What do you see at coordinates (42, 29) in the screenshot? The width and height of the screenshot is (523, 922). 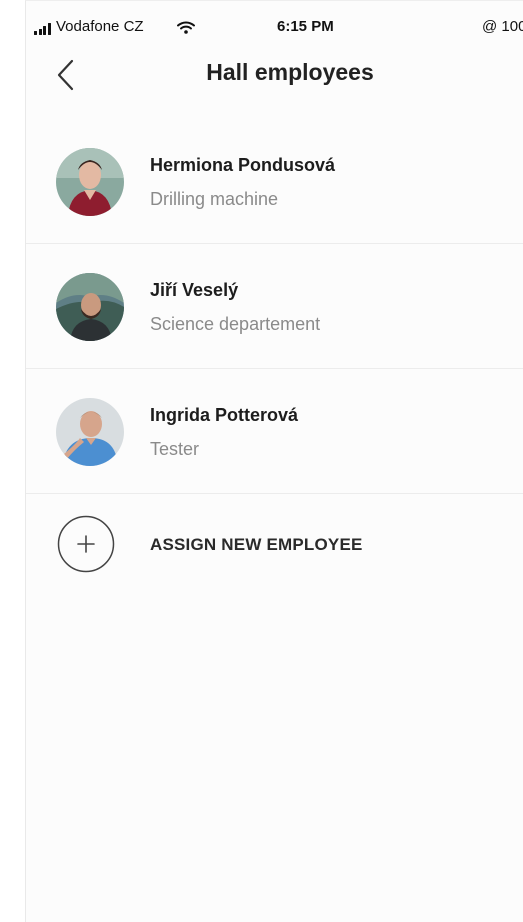 I see `signal-icon` at bounding box center [42, 29].